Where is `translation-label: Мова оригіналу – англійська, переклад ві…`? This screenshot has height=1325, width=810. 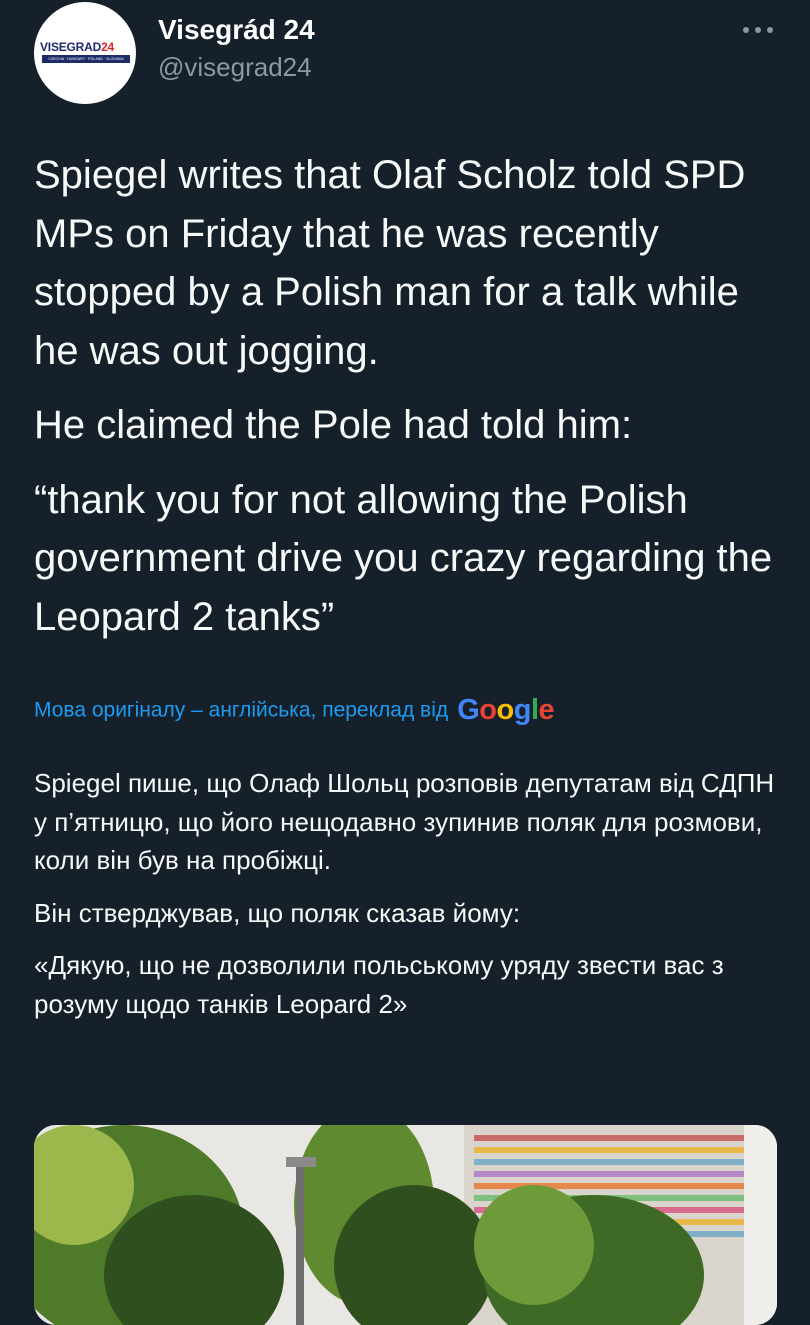
translation-label: Мова оригіналу – англійська, переклад ві… is located at coordinates (241, 710).